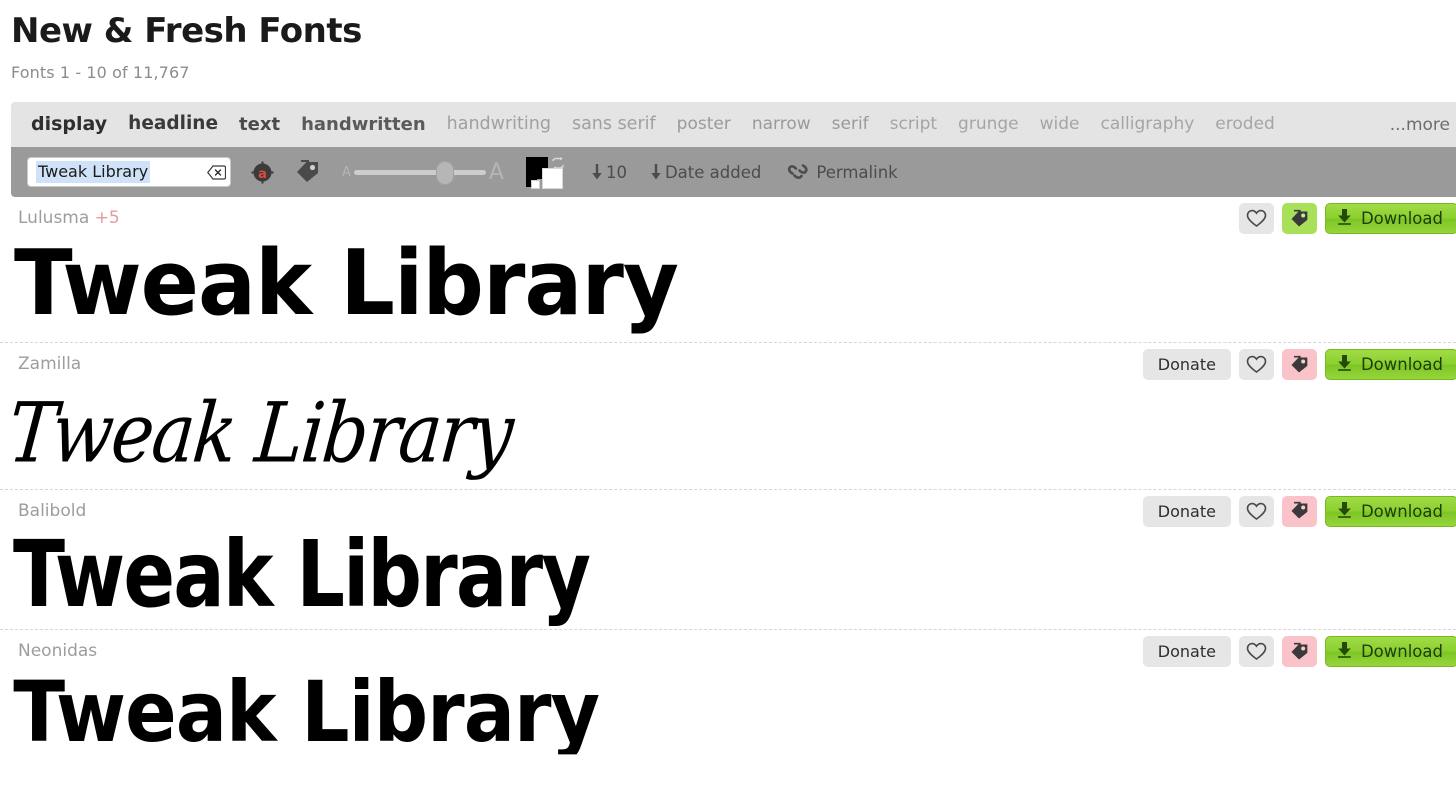 The width and height of the screenshot is (1456, 798). Describe the element at coordinates (1245, 124) in the screenshot. I see `category-tag-eroded: eroded` at that location.